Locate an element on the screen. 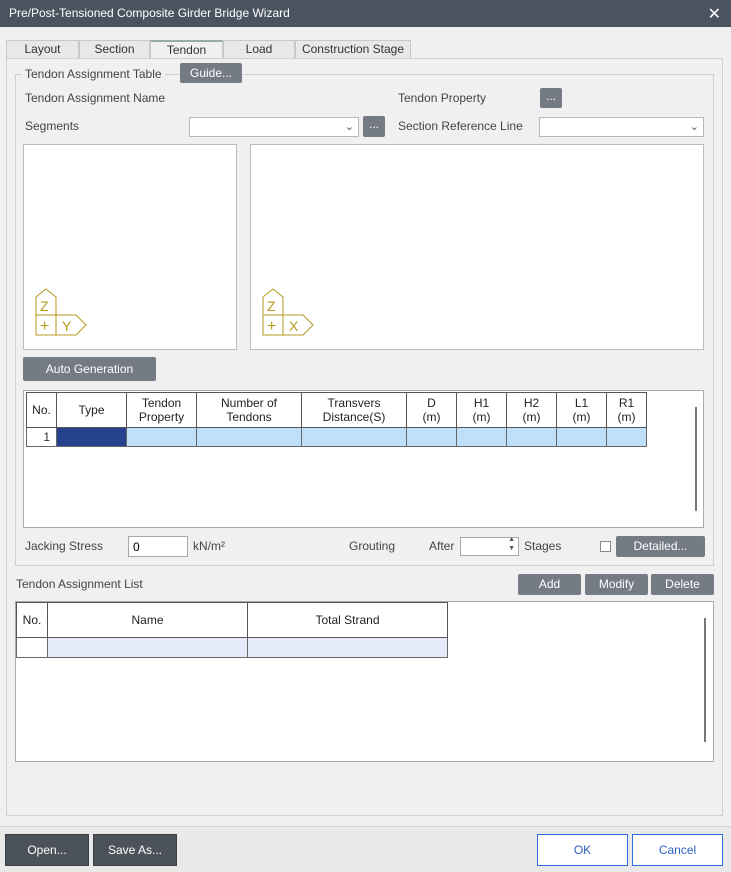  tab-tendon: Tendon is located at coordinates (186, 49).